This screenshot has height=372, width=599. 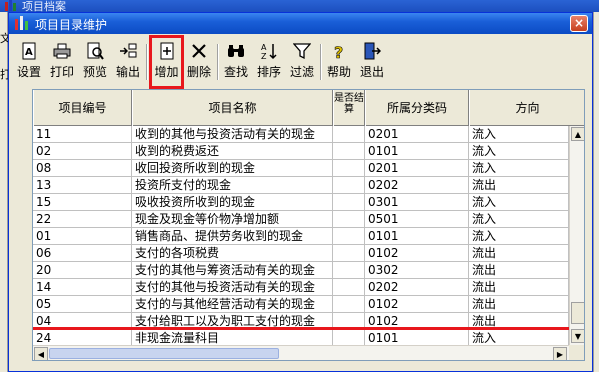 I want to click on cell-code: 13, so click(x=82, y=185).